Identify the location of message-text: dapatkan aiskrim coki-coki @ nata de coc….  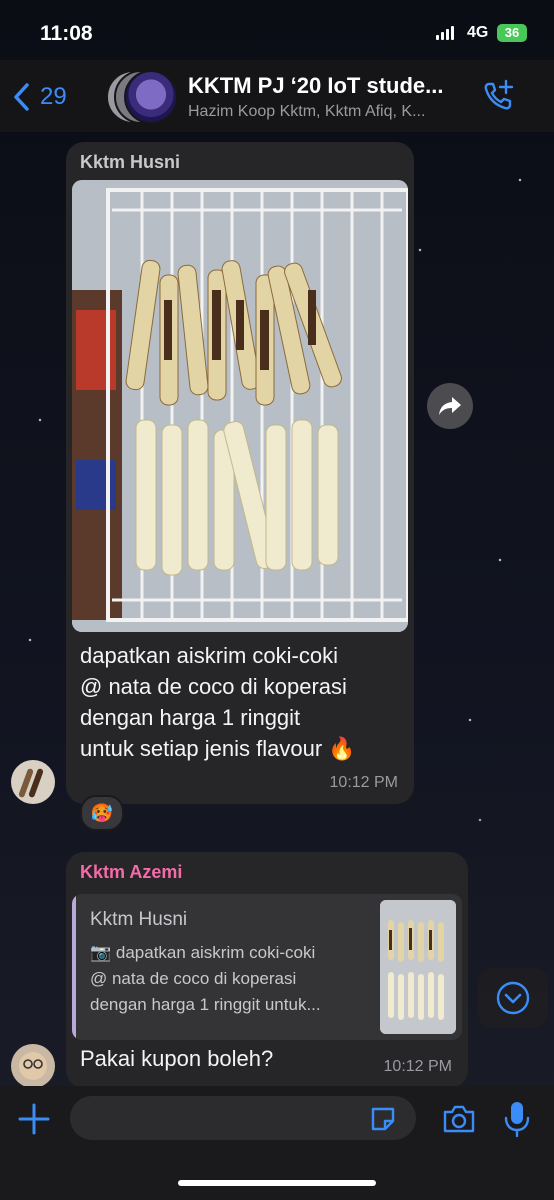
(218, 702).